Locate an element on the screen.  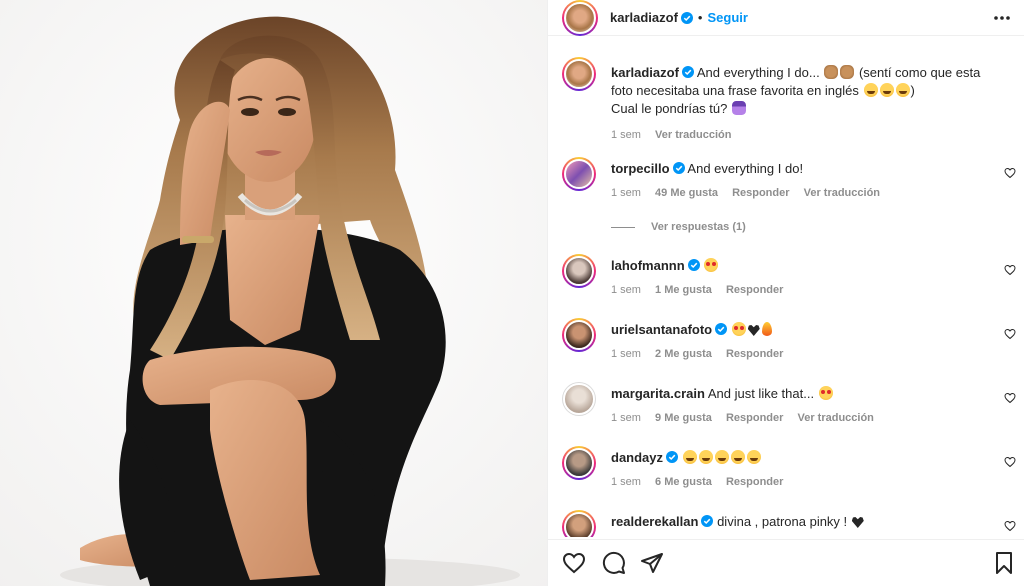
comment-text: And everything I do! is located at coordinates (745, 168).